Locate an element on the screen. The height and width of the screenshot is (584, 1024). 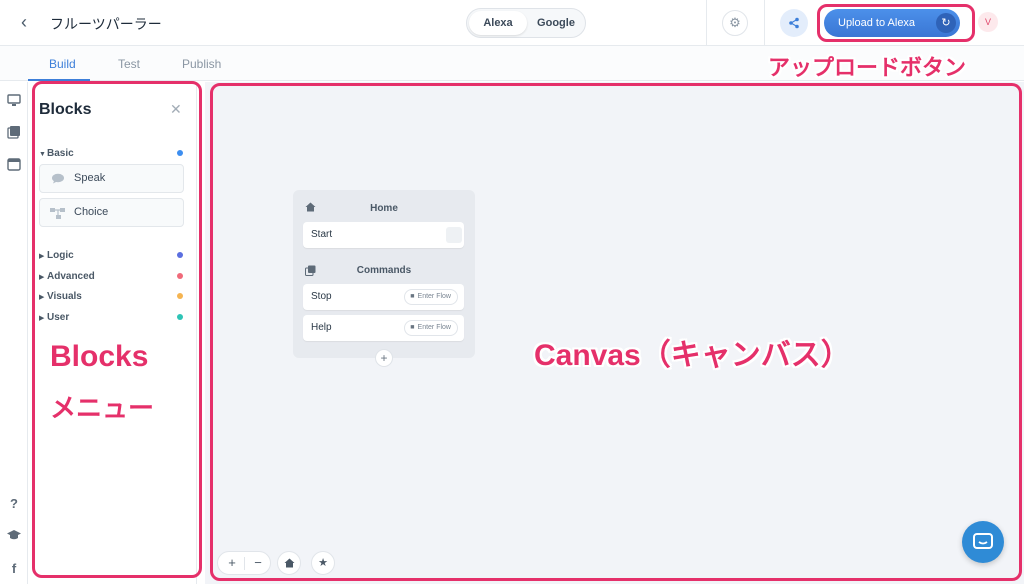
left-icon-strip: ? f is located at coordinates (14, 333).